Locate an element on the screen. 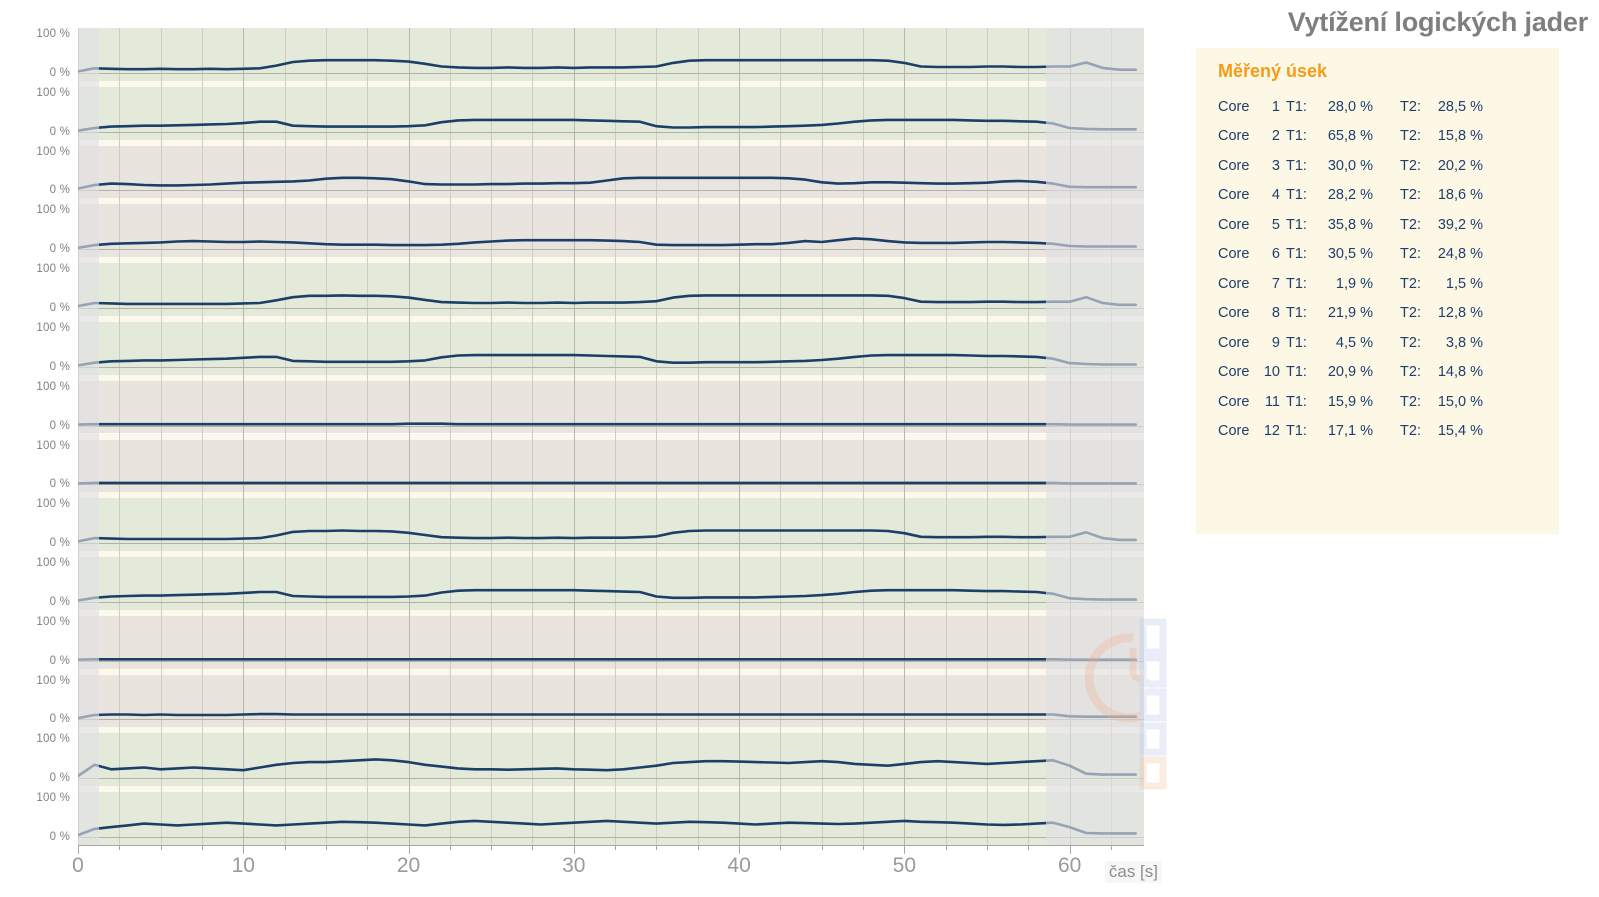  x-axis-line is located at coordinates (611, 845).